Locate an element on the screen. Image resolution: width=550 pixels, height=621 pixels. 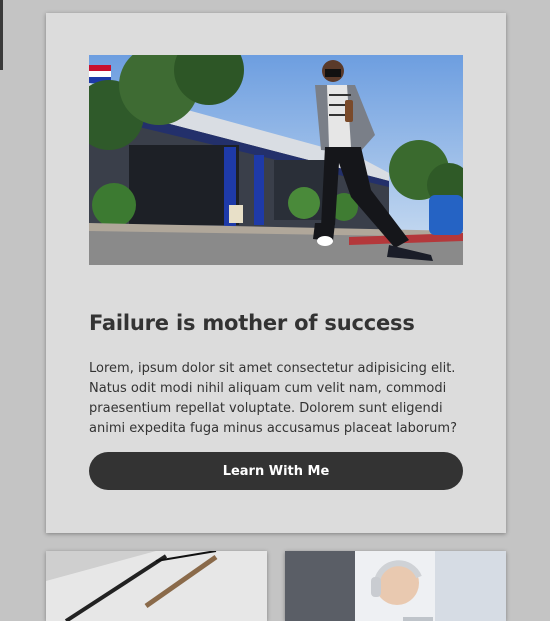
card-preview-headphones is located at coordinates (395, 586).